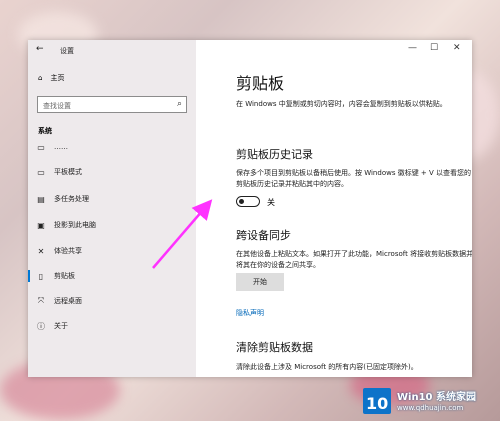  Describe the element at coordinates (68, 301) in the screenshot. I see `sidebar-item-label: 远程桌面` at that location.